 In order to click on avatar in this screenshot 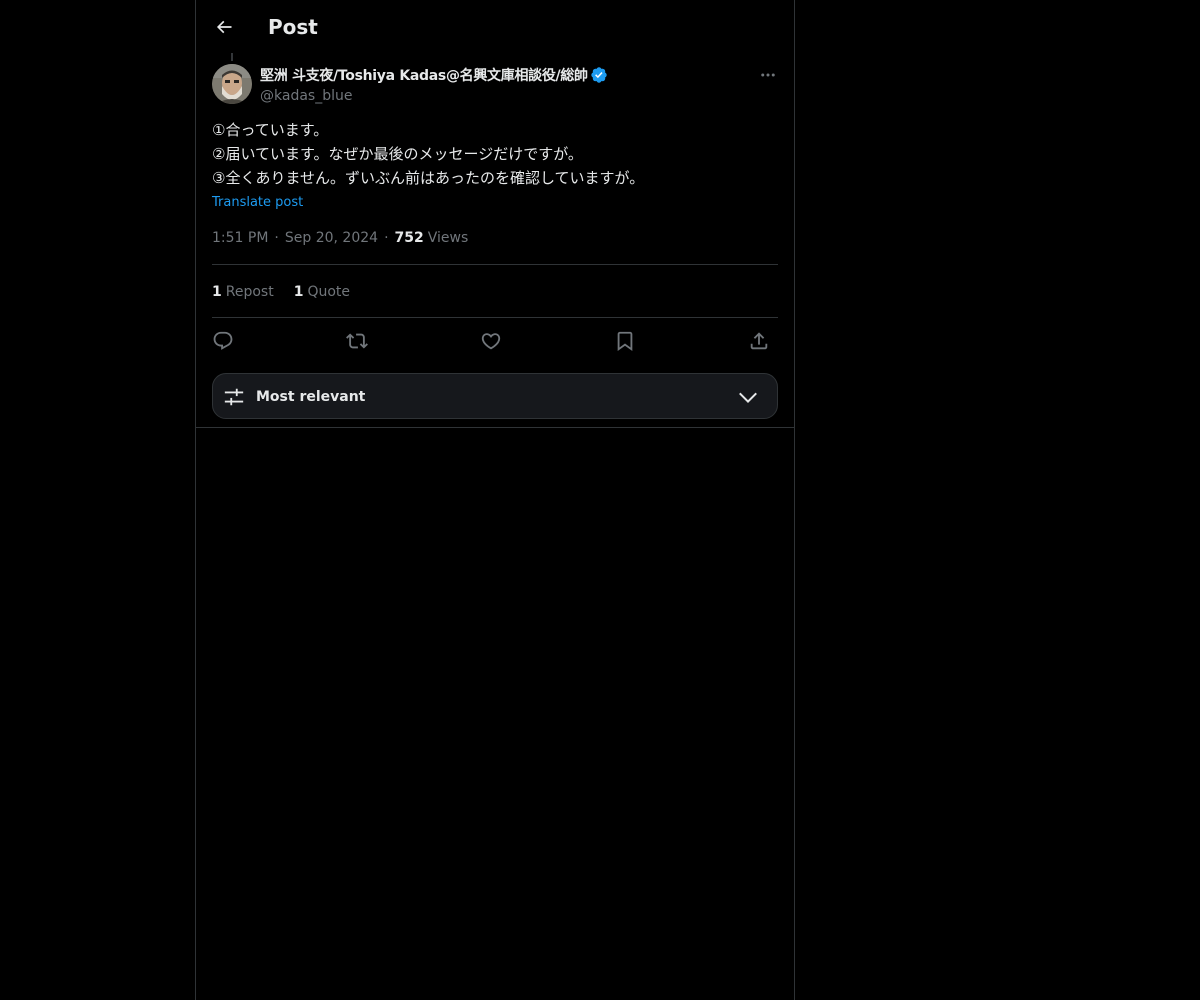, I will do `click(232, 84)`.